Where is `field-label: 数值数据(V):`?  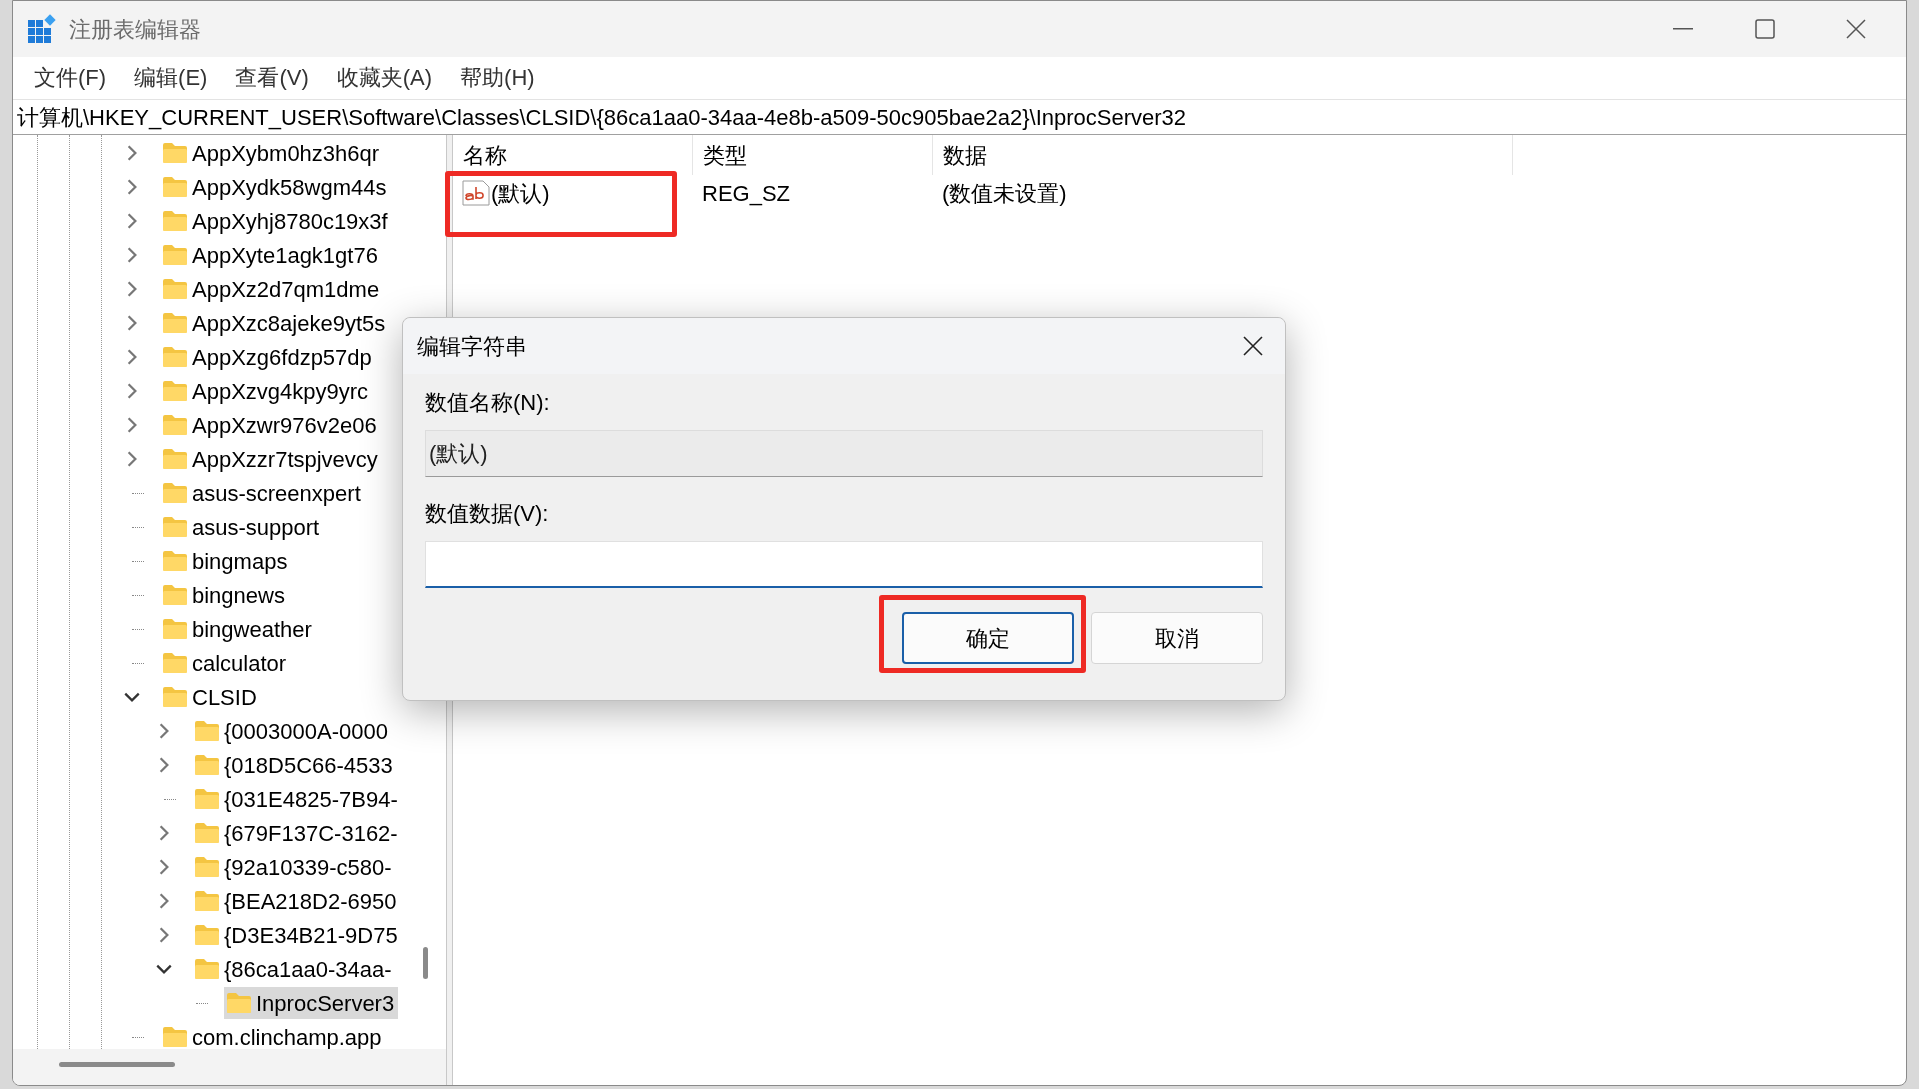
field-label: 数值数据(V): is located at coordinates (487, 514).